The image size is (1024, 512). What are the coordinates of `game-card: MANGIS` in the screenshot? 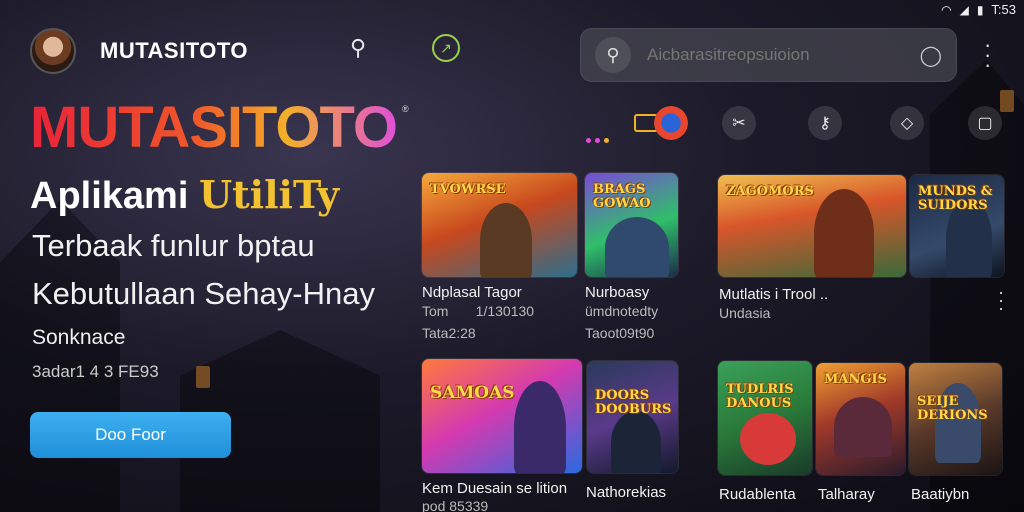 It's located at (860, 419).